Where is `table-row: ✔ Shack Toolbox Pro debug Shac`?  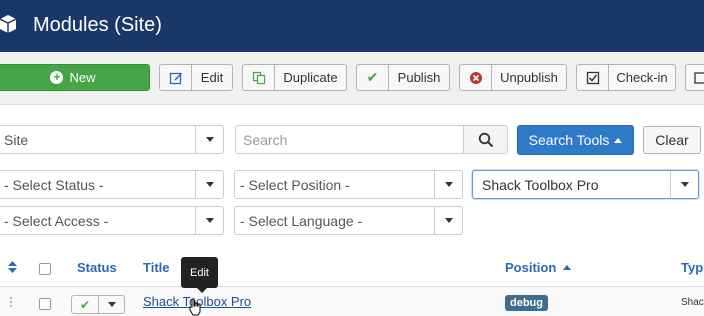
table-row: ✔ Shack Toolbox Pro debug Shac is located at coordinates (352, 301).